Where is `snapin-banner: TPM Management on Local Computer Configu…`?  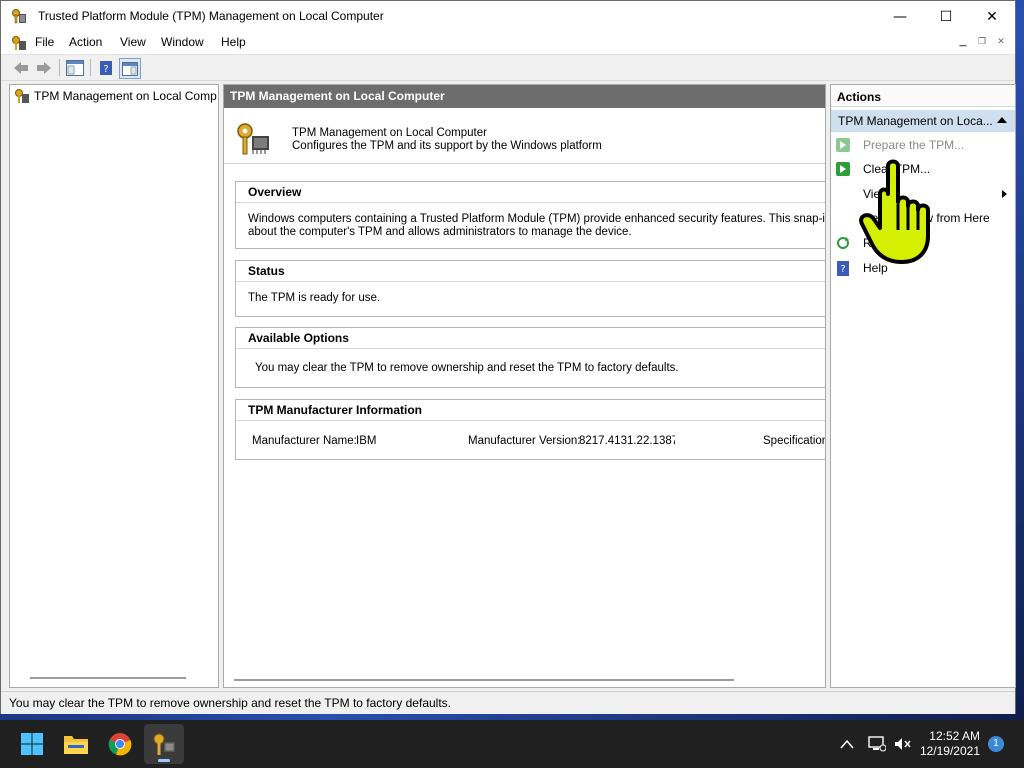
snapin-banner: TPM Management on Local Computer Configu… is located at coordinates (524, 137).